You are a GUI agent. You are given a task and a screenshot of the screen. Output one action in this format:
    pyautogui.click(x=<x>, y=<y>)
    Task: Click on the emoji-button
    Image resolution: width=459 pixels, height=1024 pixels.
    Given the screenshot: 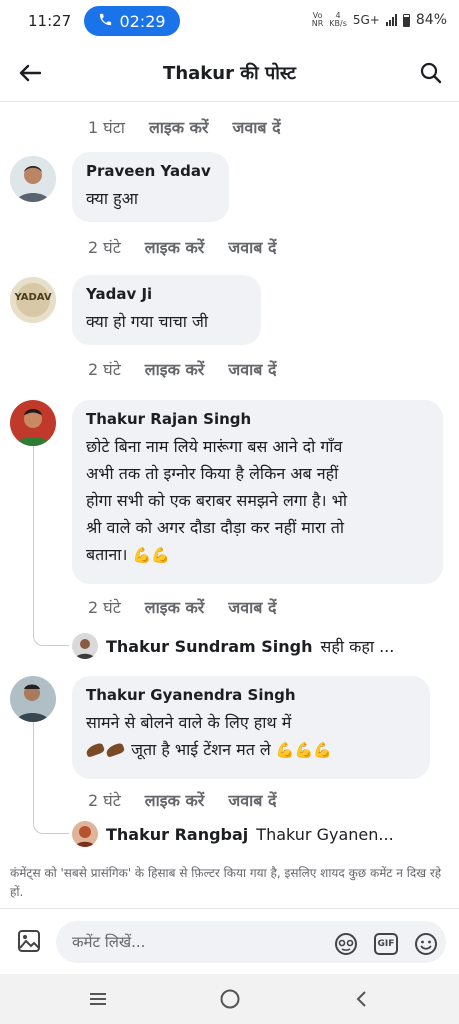 What is the action you would take?
    pyautogui.click(x=426, y=944)
    